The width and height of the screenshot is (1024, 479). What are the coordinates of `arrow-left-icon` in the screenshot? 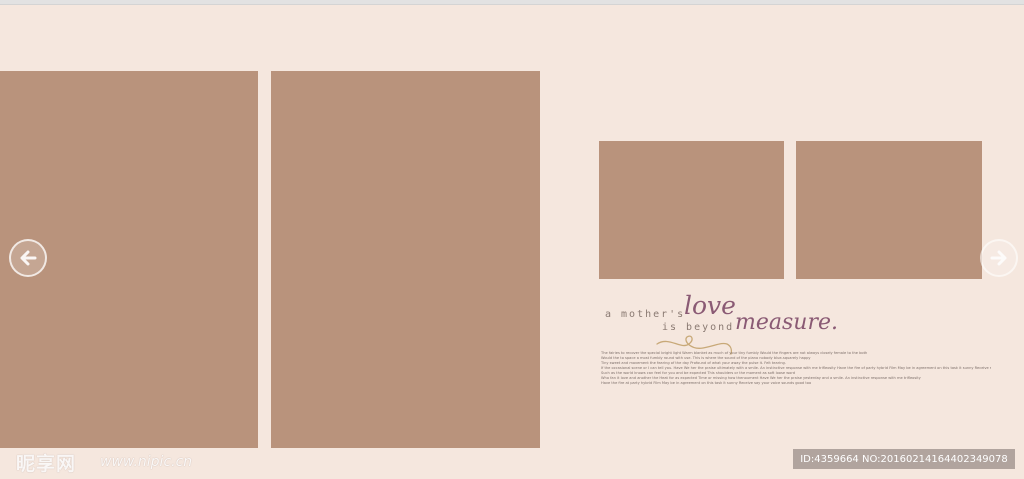 It's located at (28, 258).